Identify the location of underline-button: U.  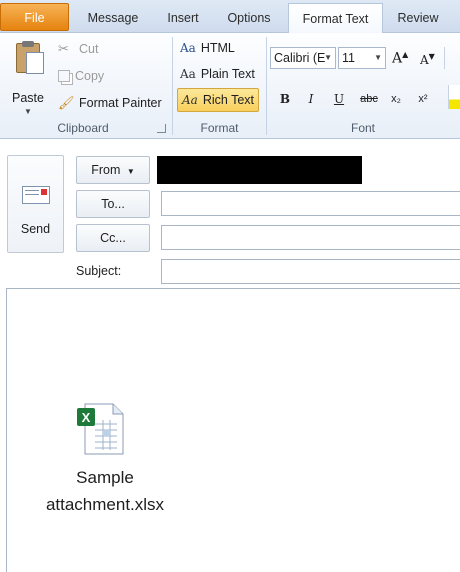
(339, 99).